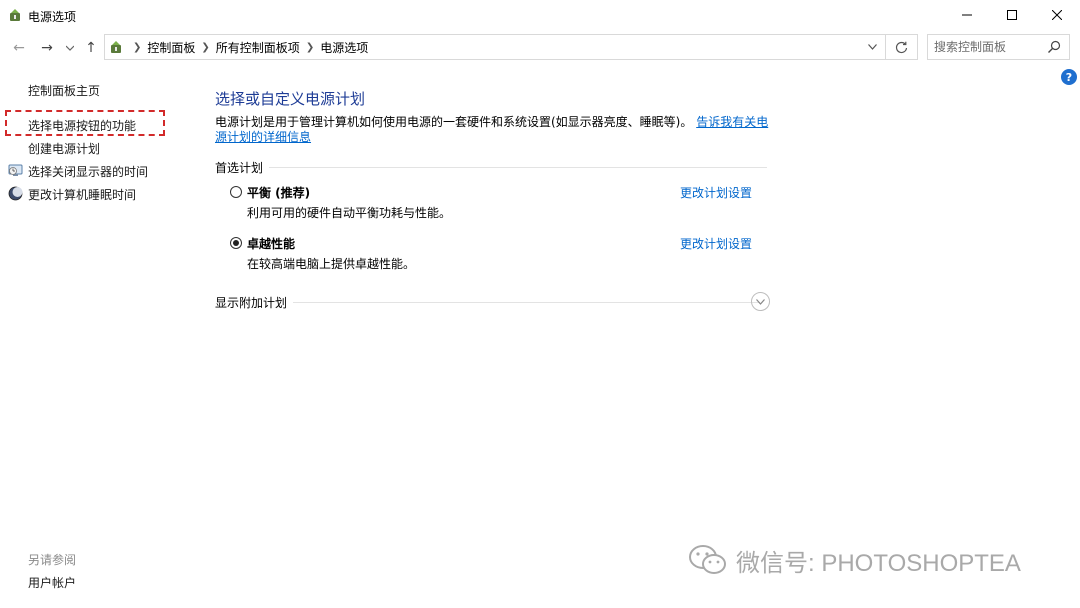 This screenshot has width=1080, height=608. Describe the element at coordinates (15, 170) in the screenshot. I see `display-icon` at that location.